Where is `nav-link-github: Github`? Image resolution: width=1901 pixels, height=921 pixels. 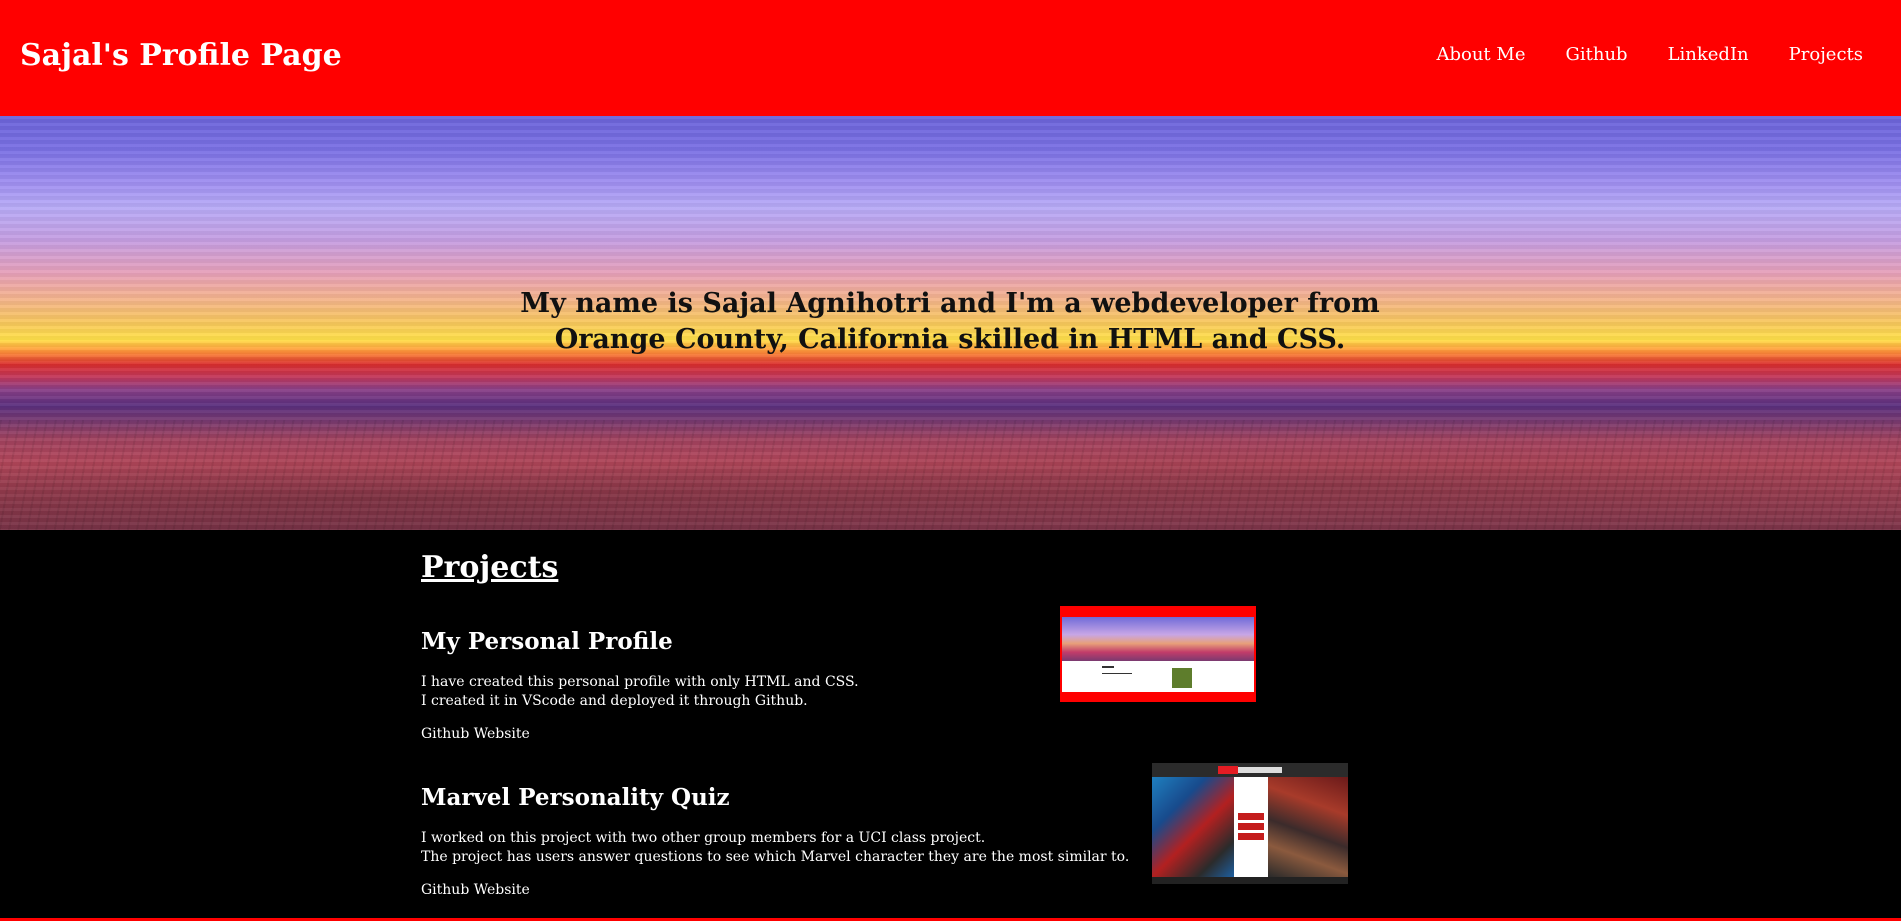
nav-link-github: Github is located at coordinates (1596, 54).